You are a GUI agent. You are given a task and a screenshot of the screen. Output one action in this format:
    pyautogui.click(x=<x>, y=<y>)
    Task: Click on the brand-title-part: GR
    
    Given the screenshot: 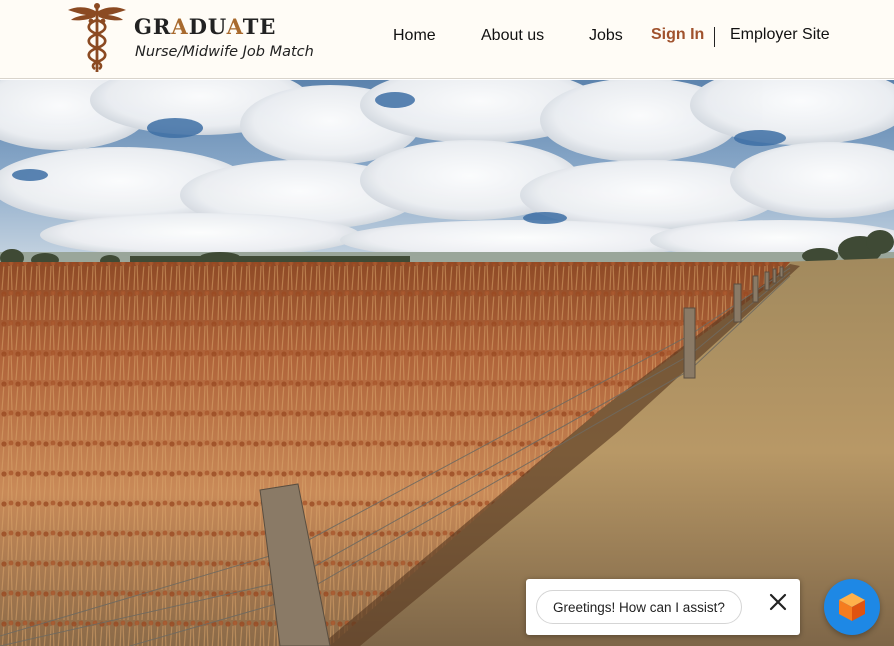 What is the action you would take?
    pyautogui.click(x=153, y=26)
    